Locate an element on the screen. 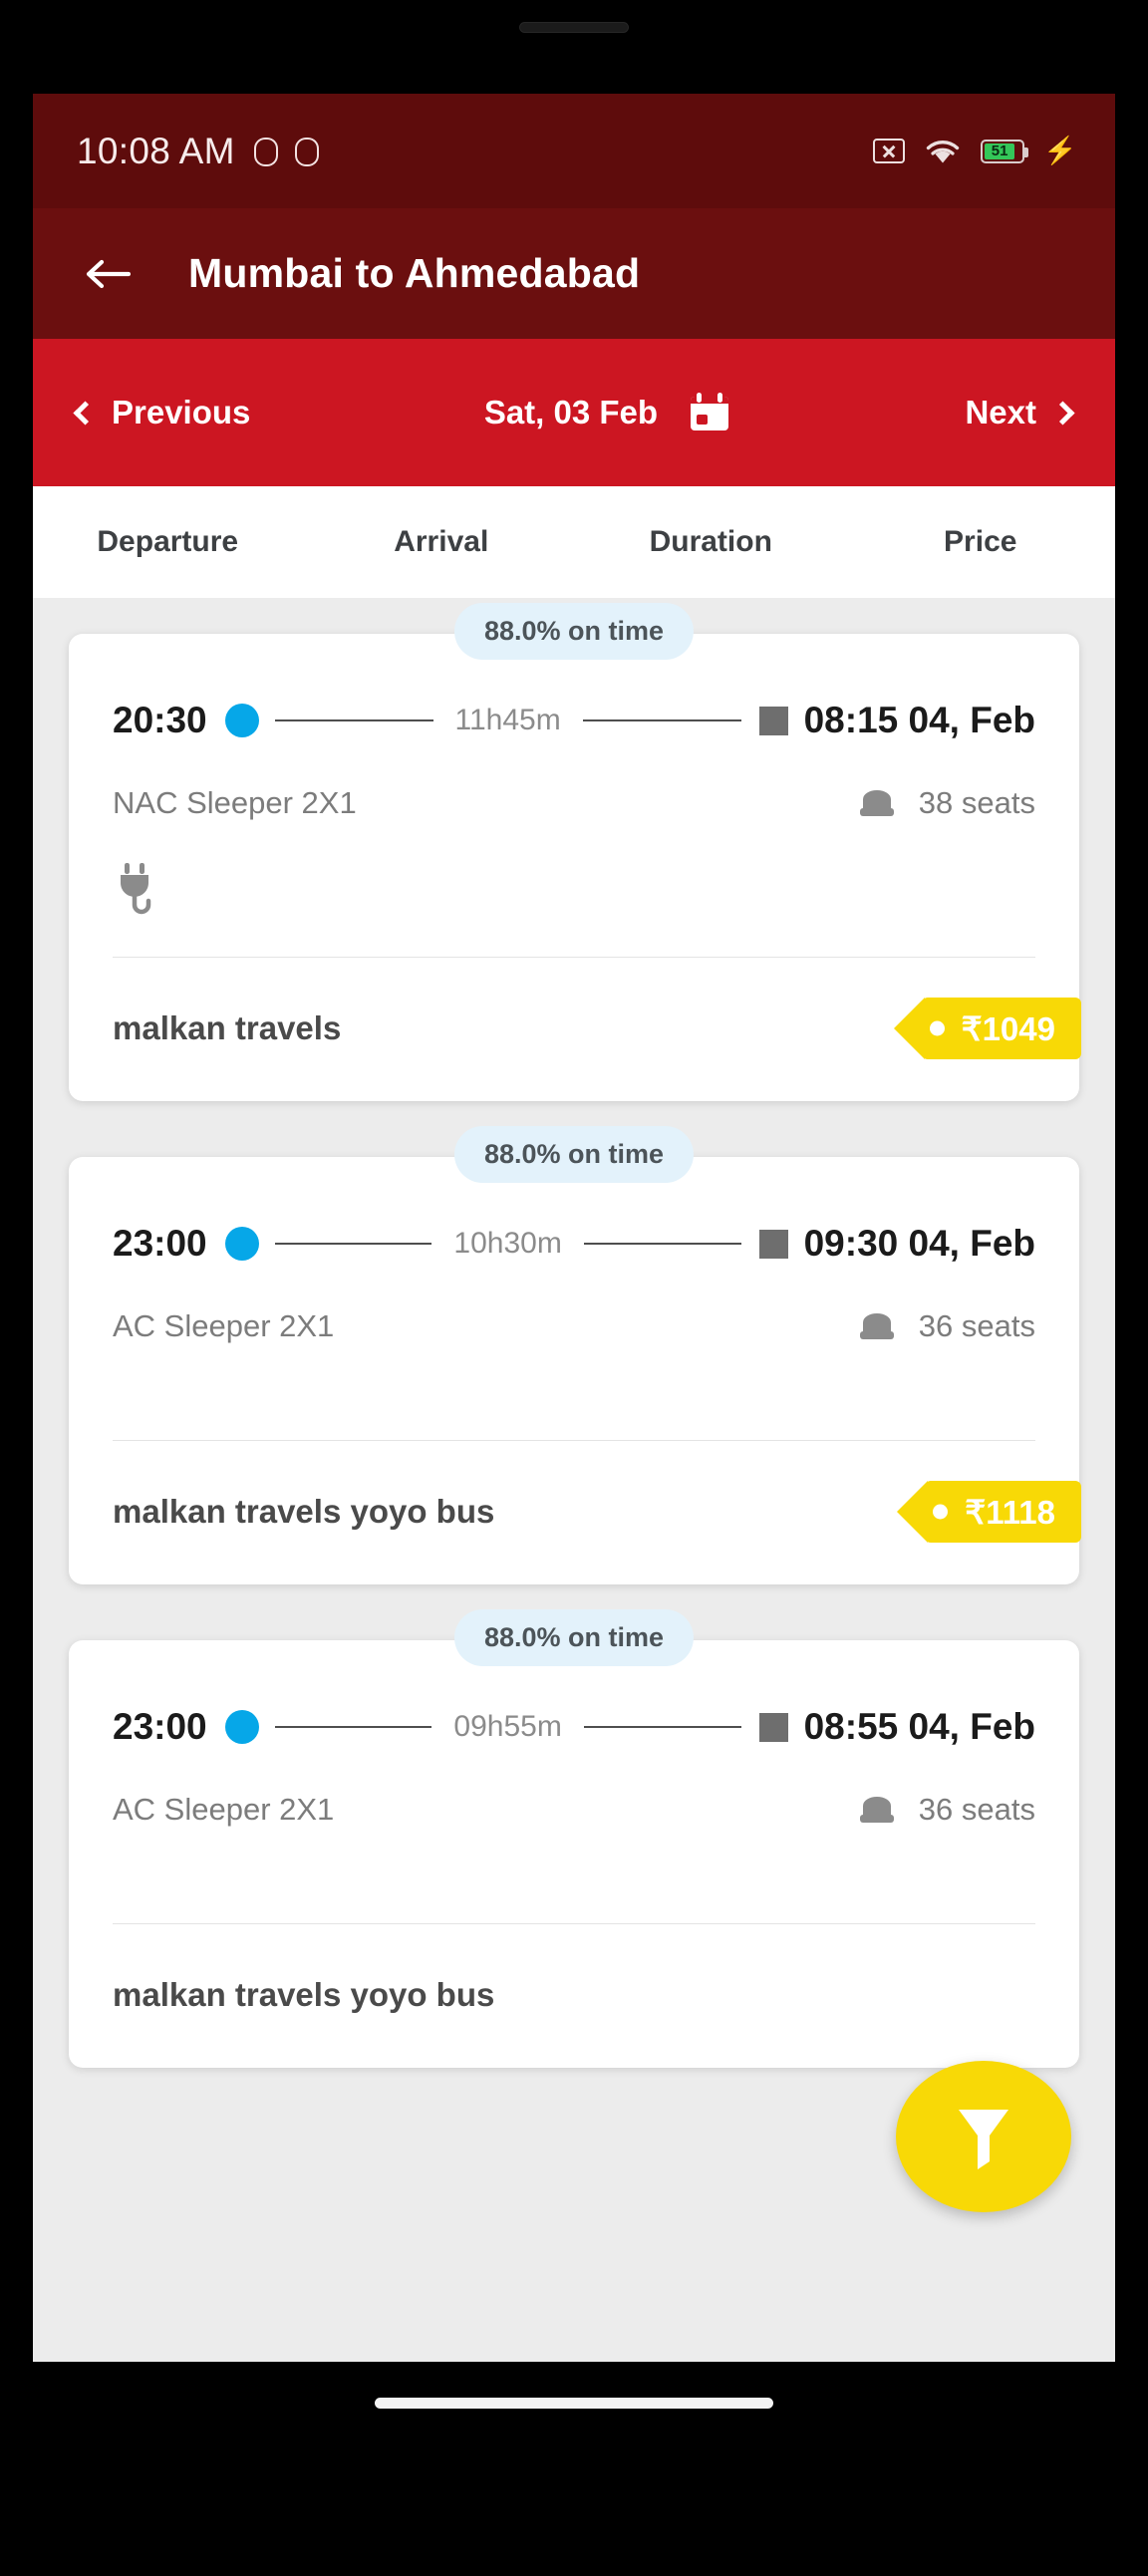 The image size is (1148, 2576). previous-day-button: Previous is located at coordinates (162, 412).